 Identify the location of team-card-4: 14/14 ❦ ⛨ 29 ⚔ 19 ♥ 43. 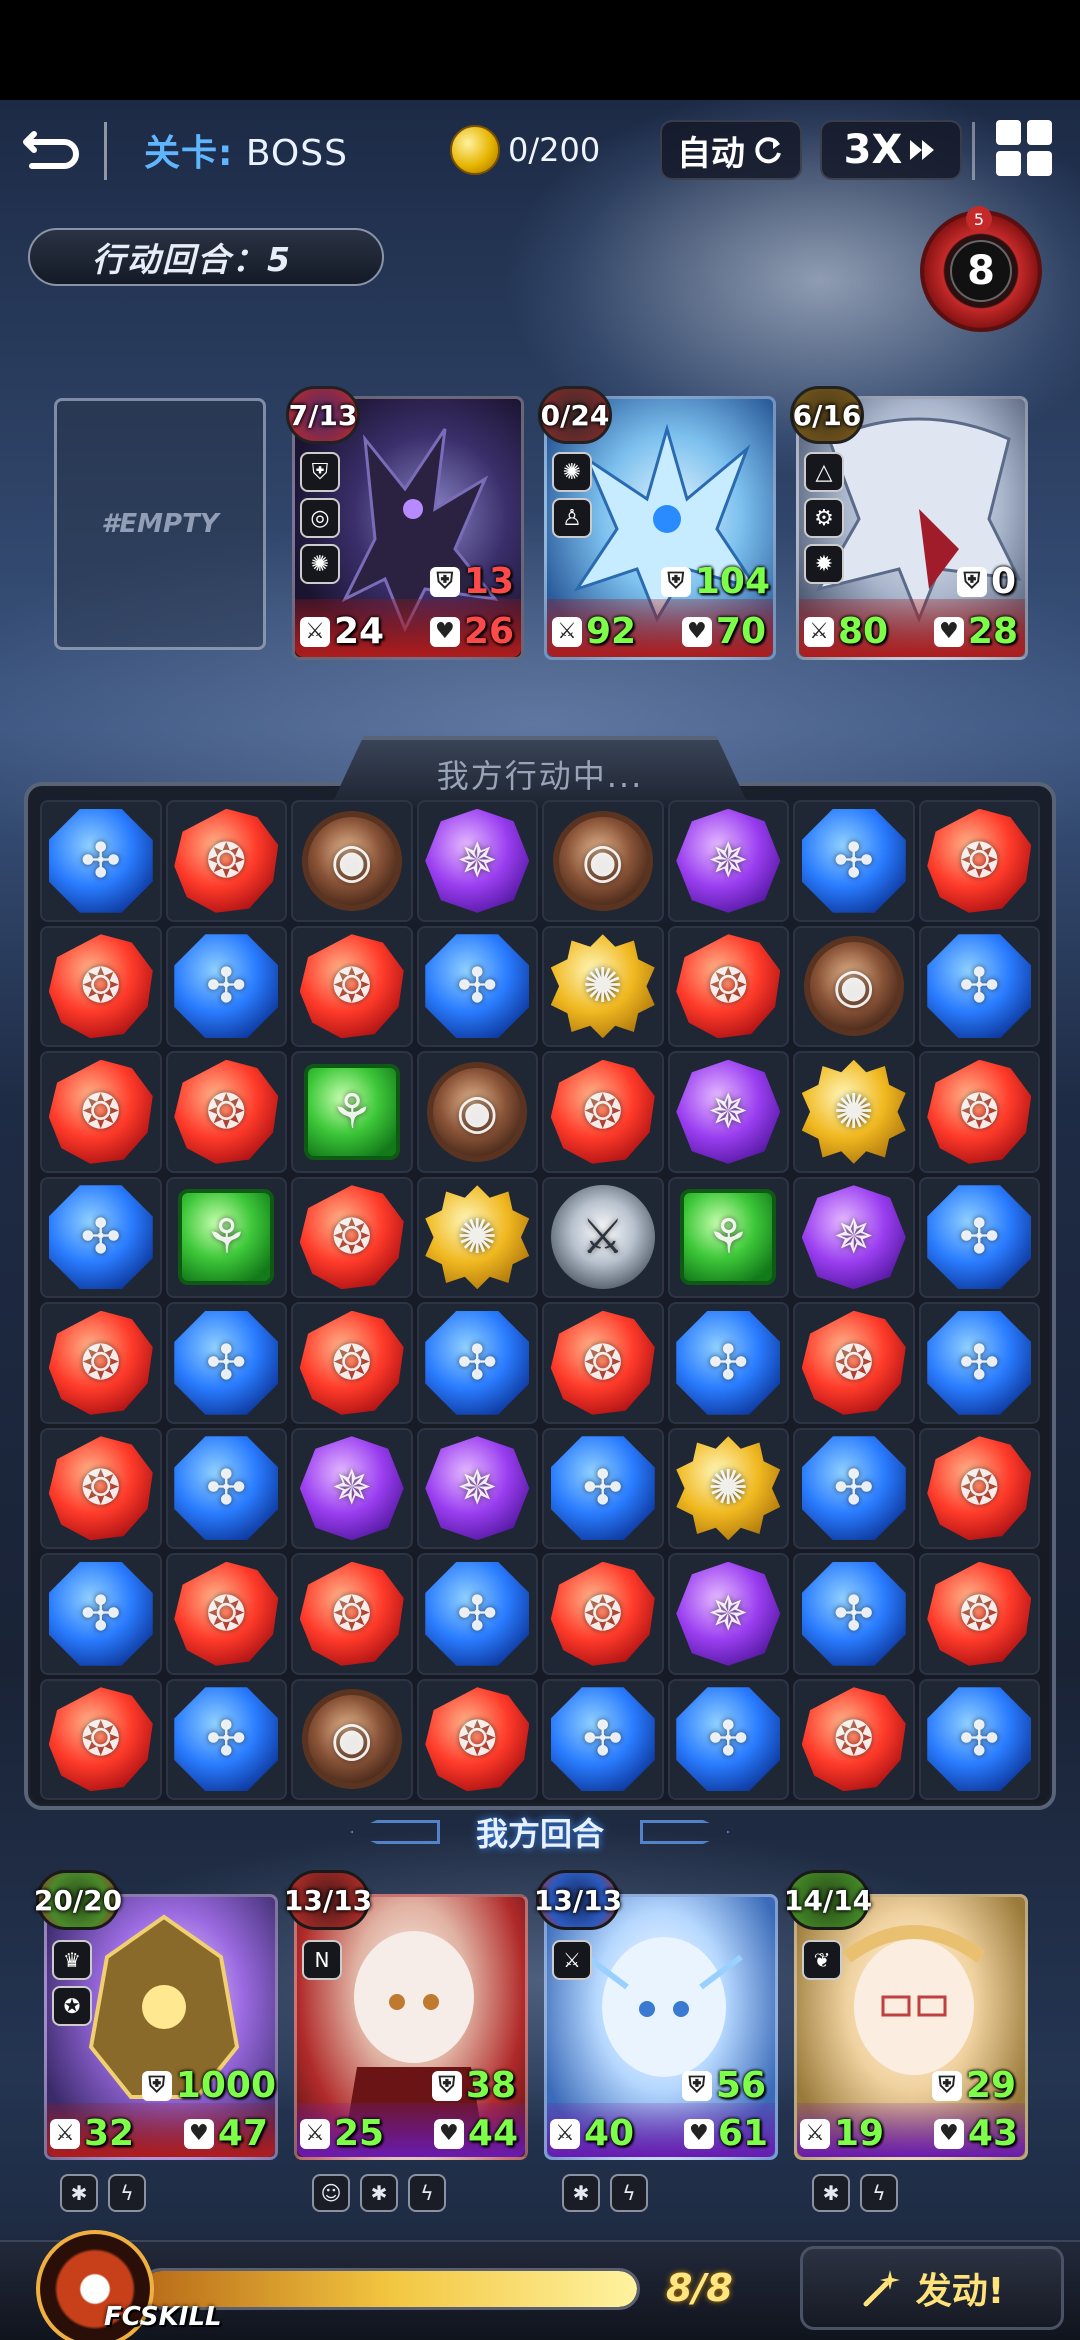
(906, 2015).